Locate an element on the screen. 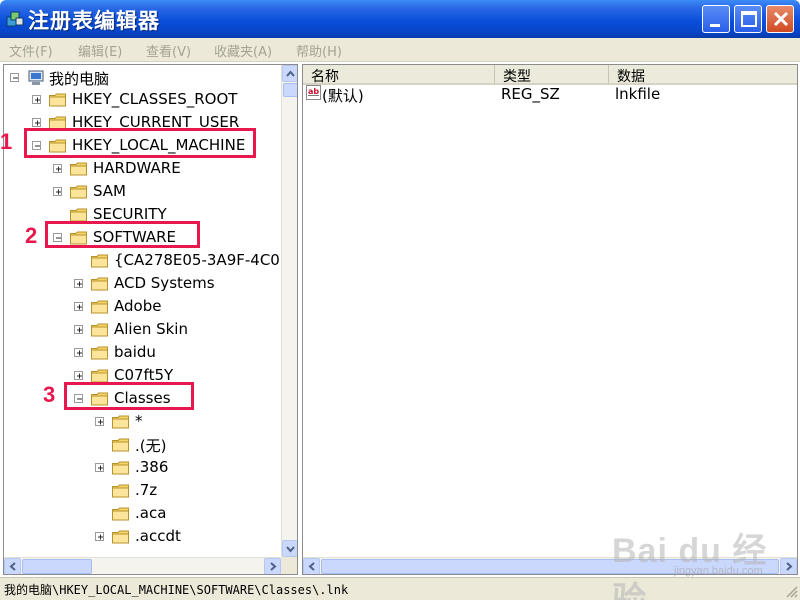  menu-favorites: 收藏夹(A) is located at coordinates (243, 50).